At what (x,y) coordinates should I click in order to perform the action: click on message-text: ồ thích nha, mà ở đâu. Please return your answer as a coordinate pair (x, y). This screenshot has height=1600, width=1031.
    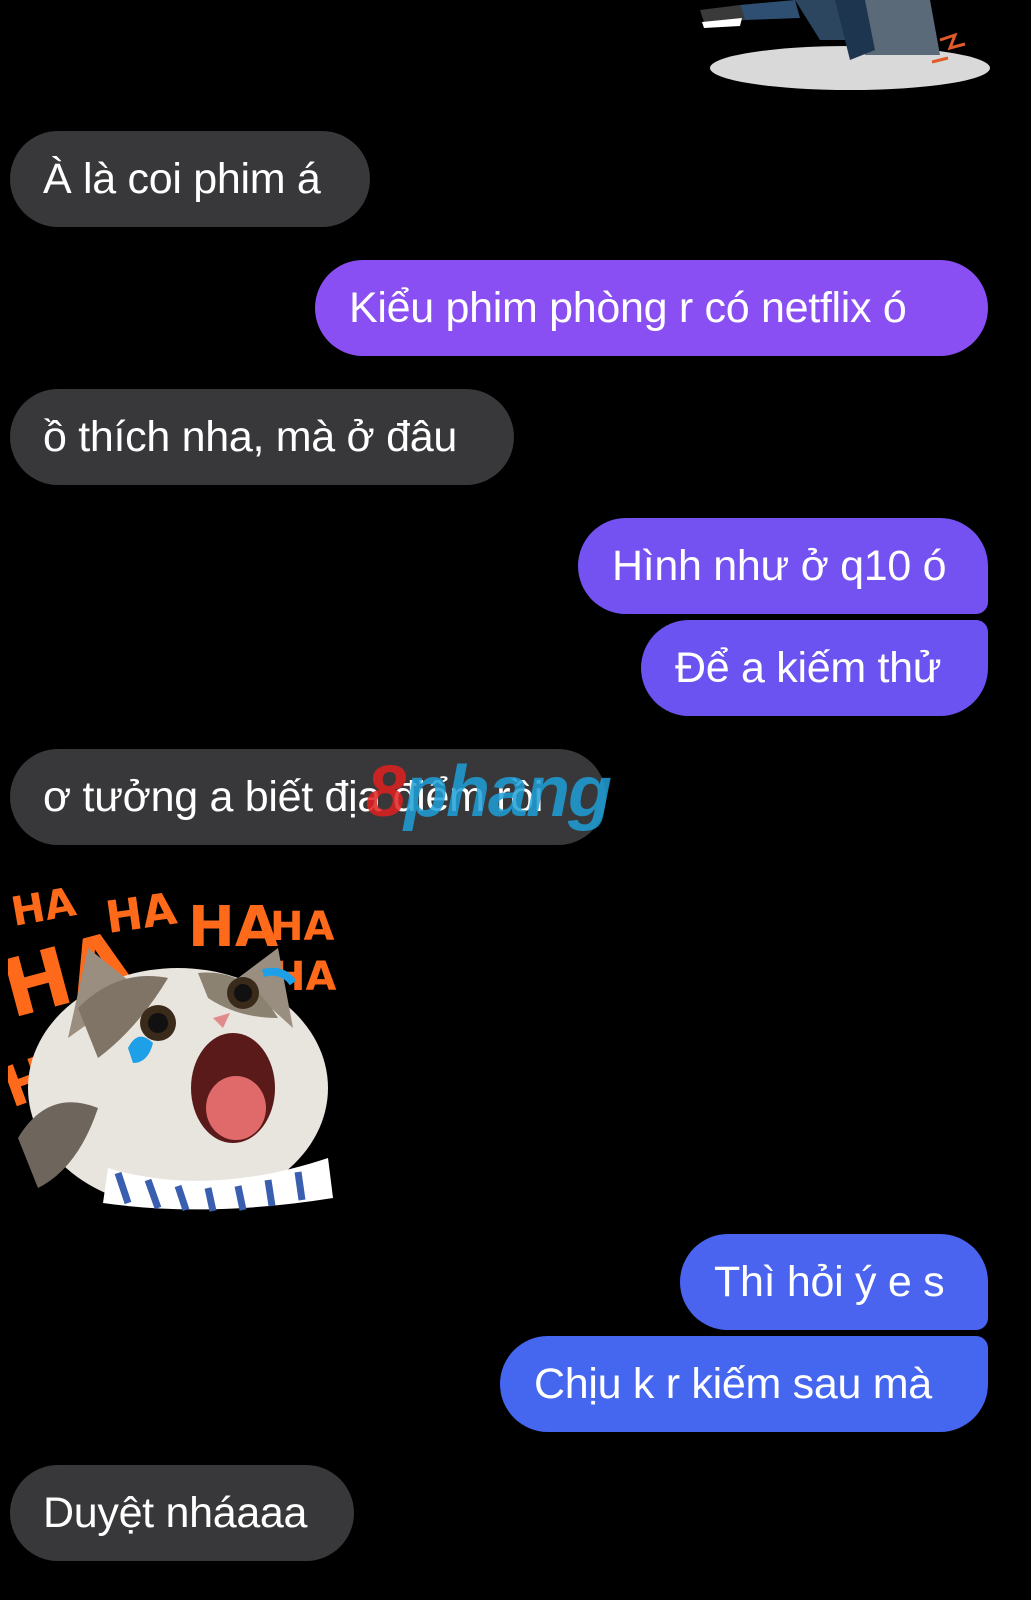
    Looking at the image, I should click on (250, 437).